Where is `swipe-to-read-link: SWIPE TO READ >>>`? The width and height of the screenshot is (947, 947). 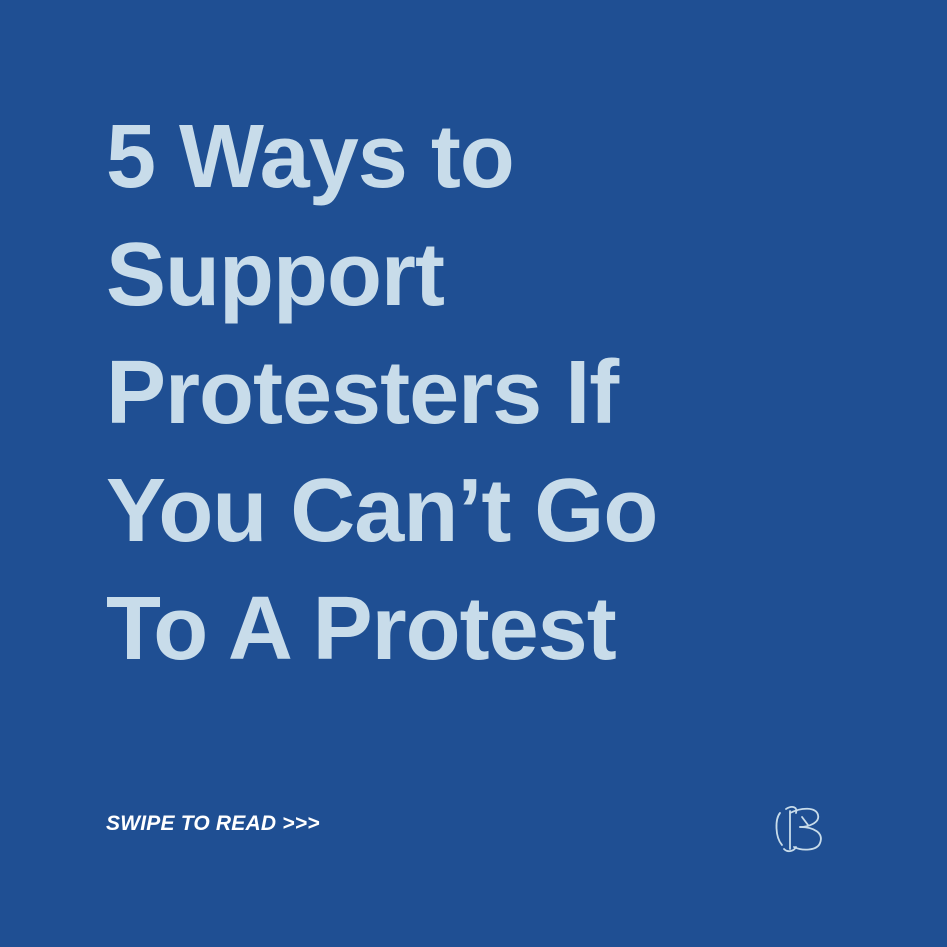 swipe-to-read-link: SWIPE TO READ >>> is located at coordinates (213, 824).